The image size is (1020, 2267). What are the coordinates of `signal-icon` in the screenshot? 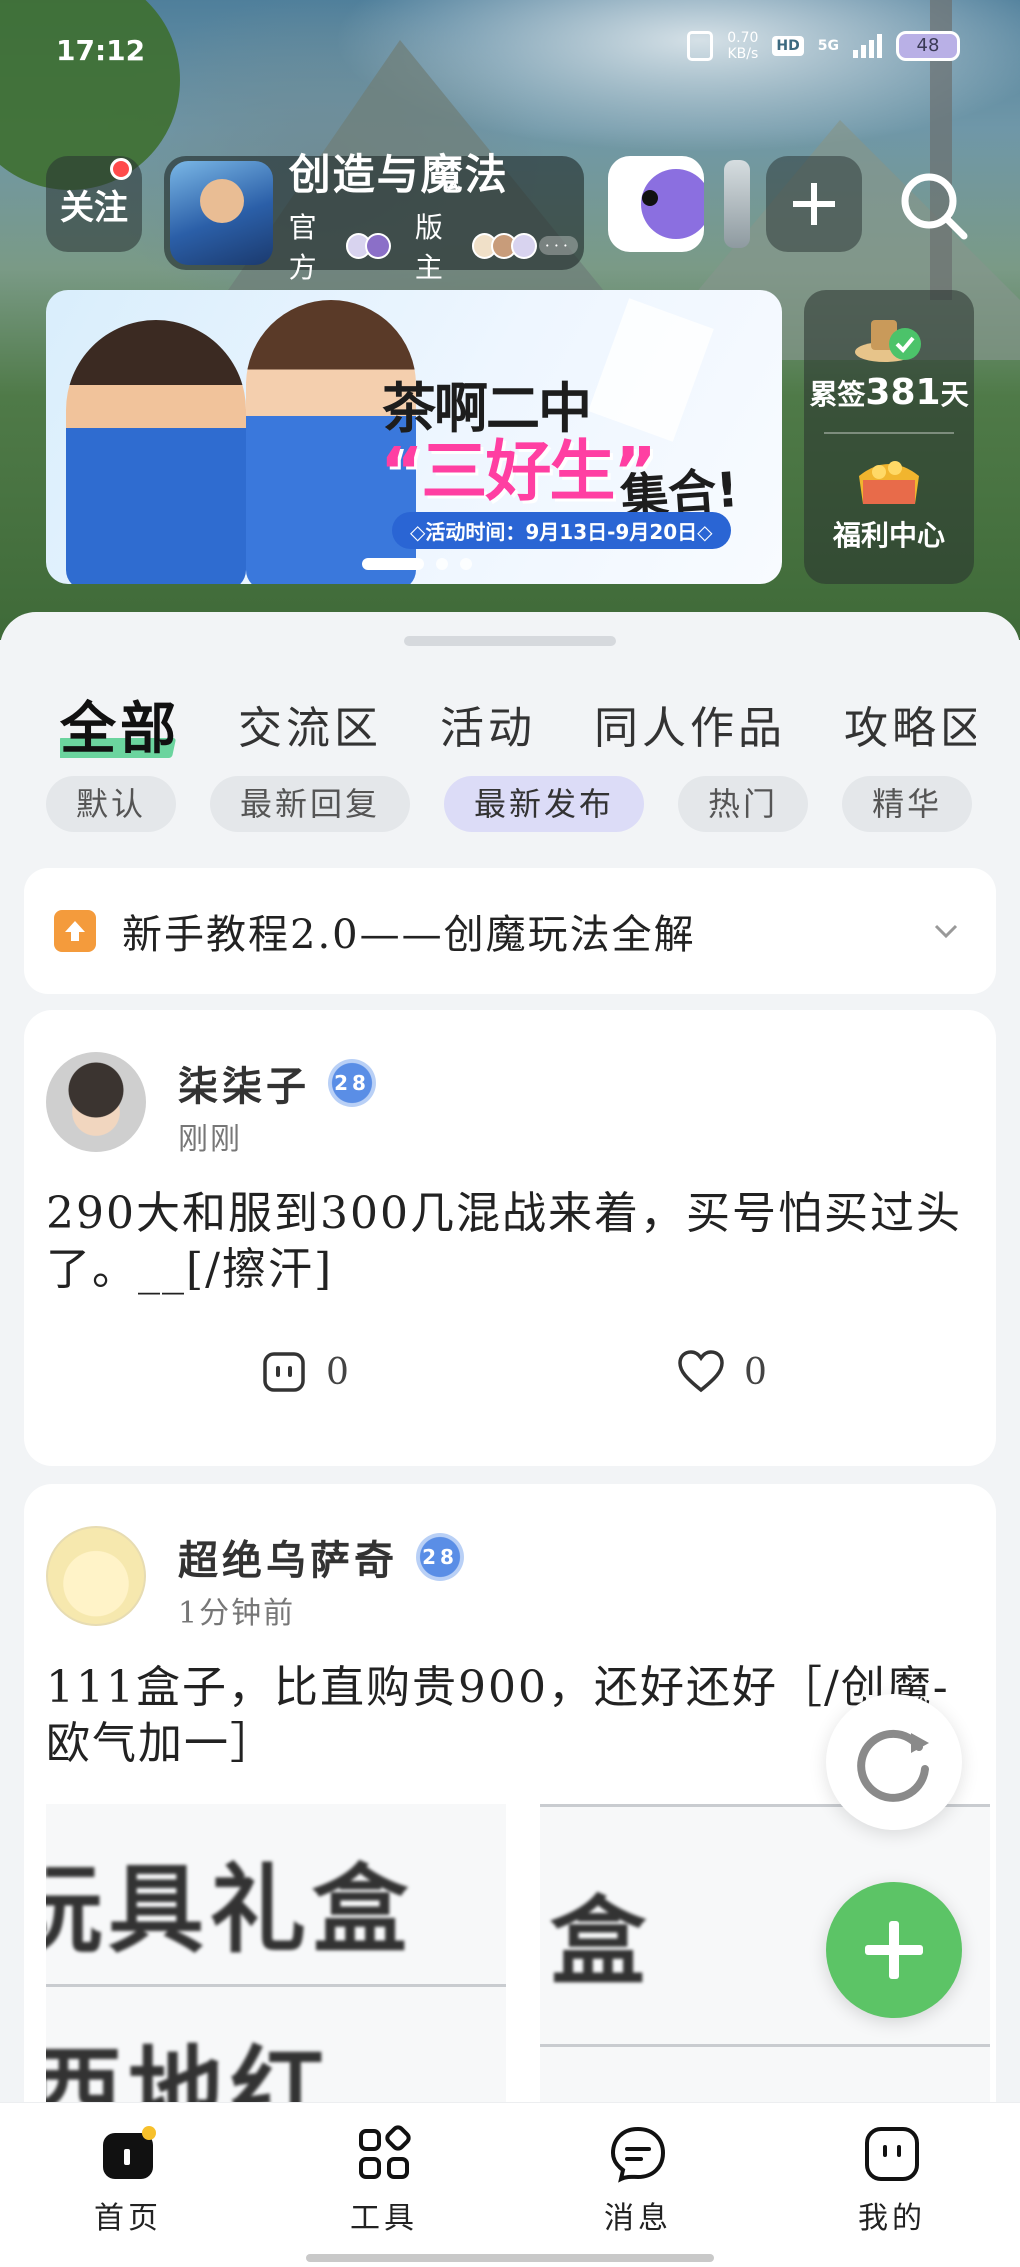 It's located at (867, 46).